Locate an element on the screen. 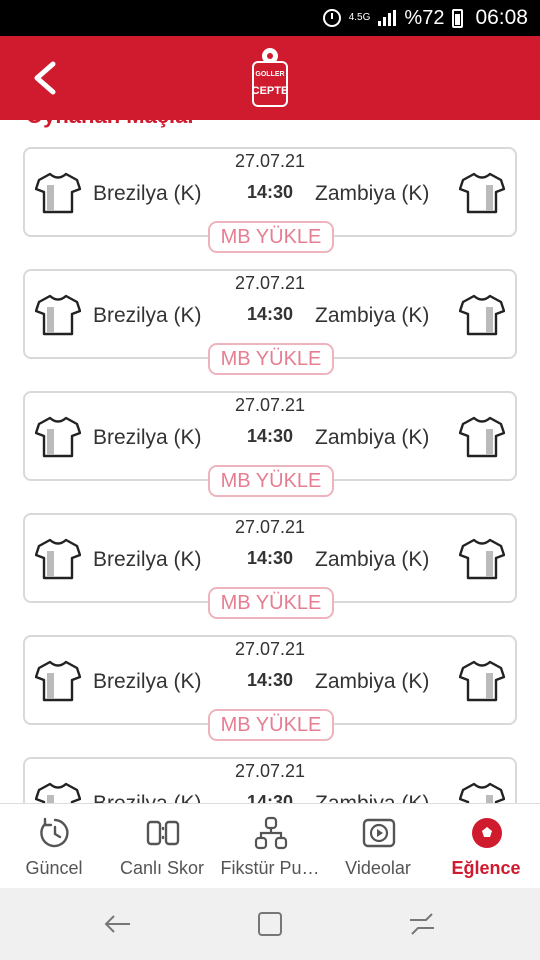  battery-icon is located at coordinates (458, 18).